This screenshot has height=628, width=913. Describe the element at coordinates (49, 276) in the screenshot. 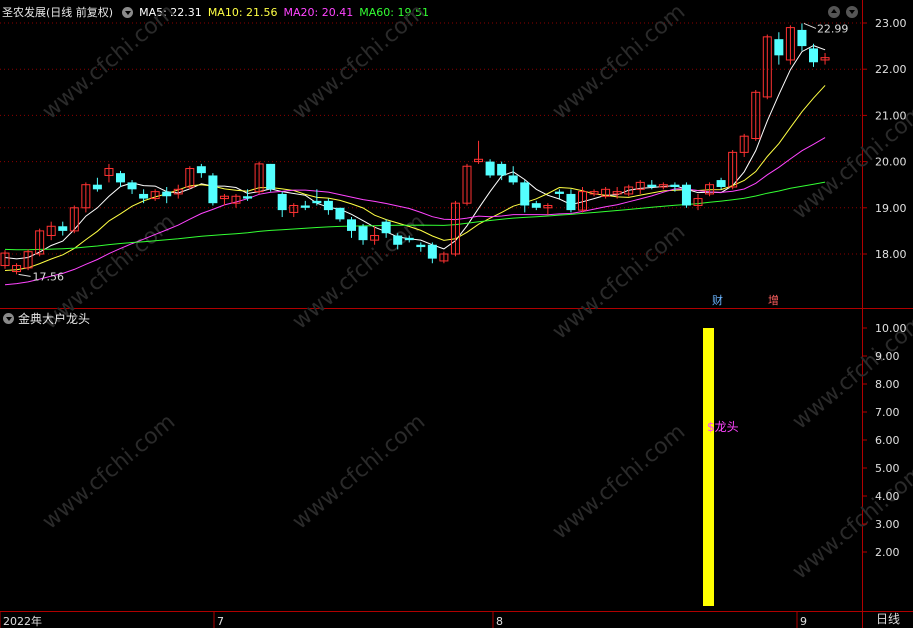

I see `low-label: 17.56` at that location.